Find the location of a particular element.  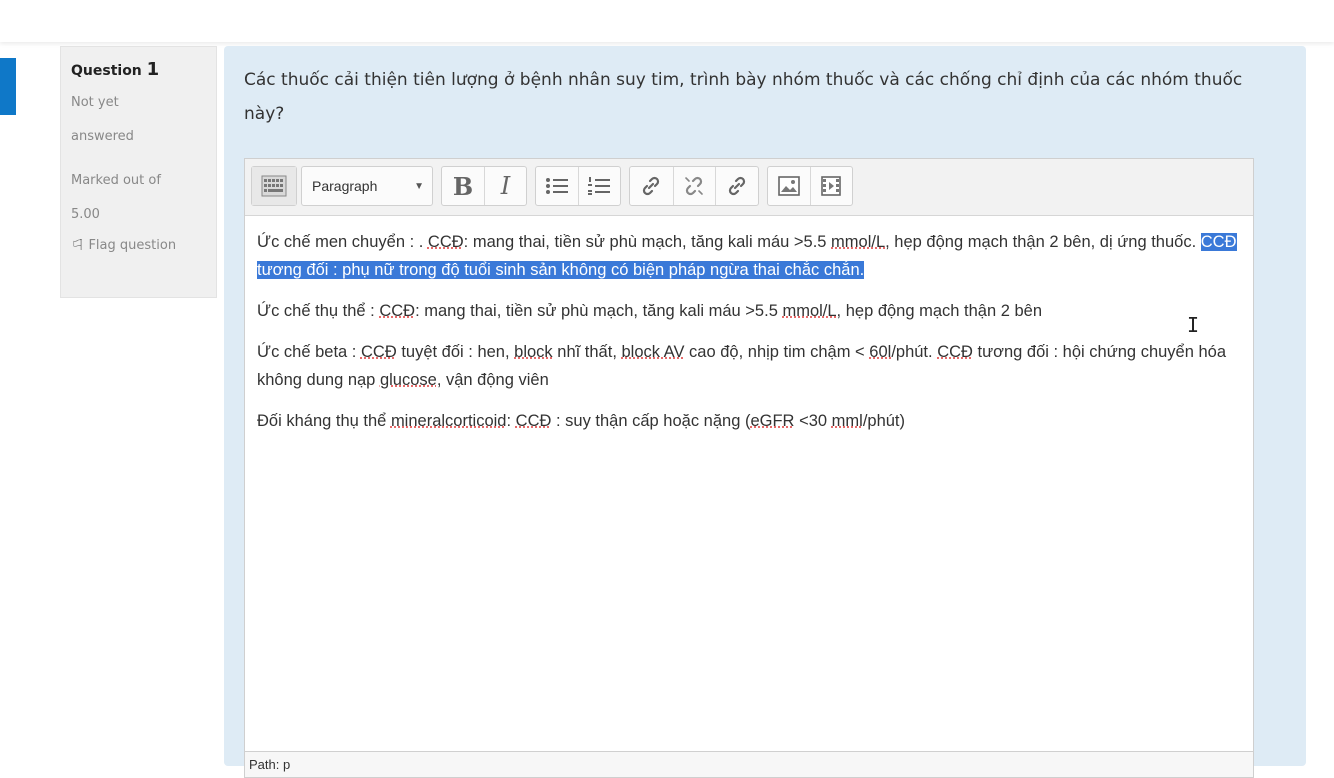

media-icon is located at coordinates (830, 186).